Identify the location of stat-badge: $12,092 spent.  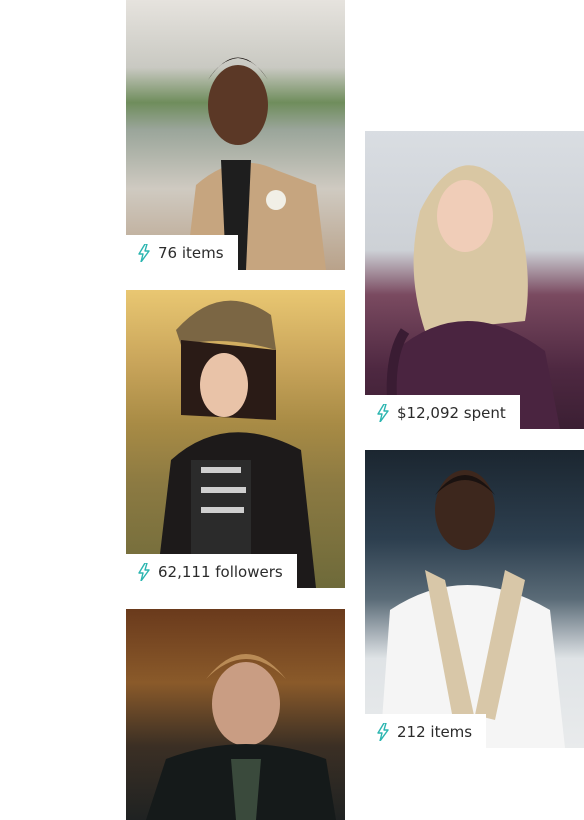
(442, 412).